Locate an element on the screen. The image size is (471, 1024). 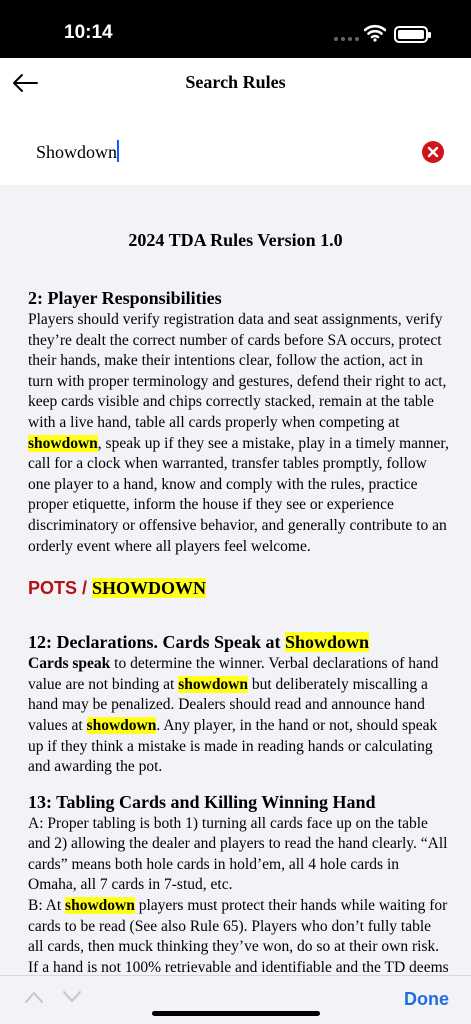
search-input-value: Showdown is located at coordinates (77, 152).